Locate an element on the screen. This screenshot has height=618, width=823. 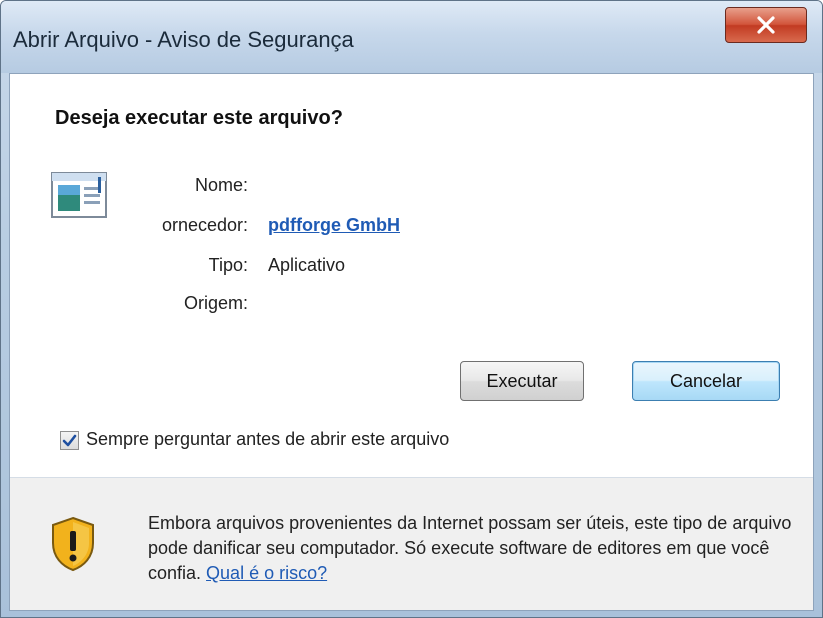
origin-label: Origem: is located at coordinates (215, 303).